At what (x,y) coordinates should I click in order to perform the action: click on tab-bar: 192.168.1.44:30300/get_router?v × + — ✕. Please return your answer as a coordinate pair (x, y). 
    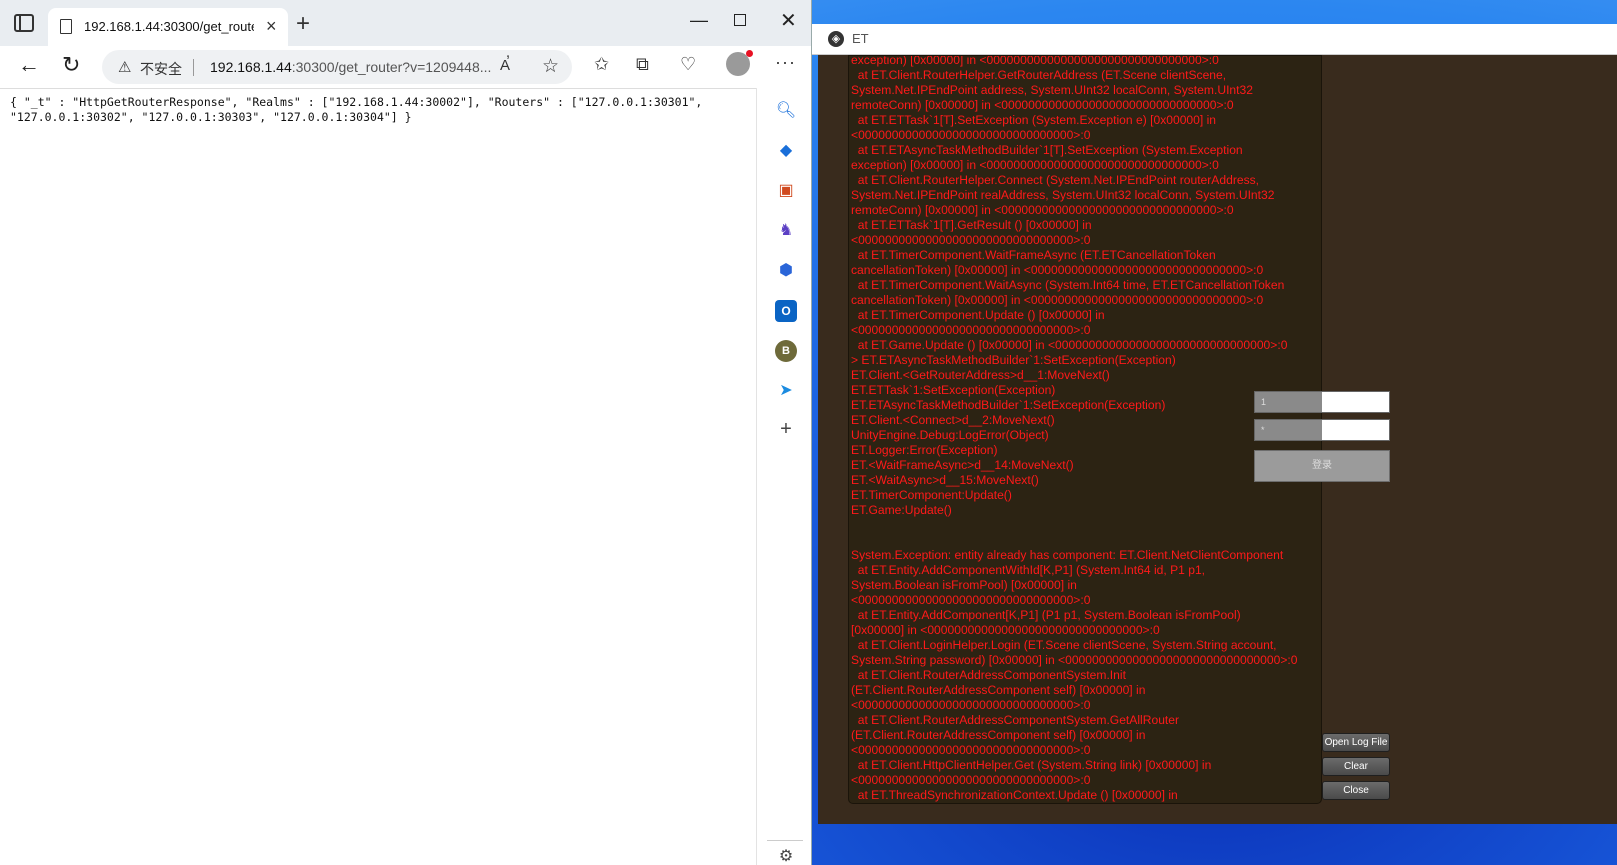
    Looking at the image, I should click on (405, 23).